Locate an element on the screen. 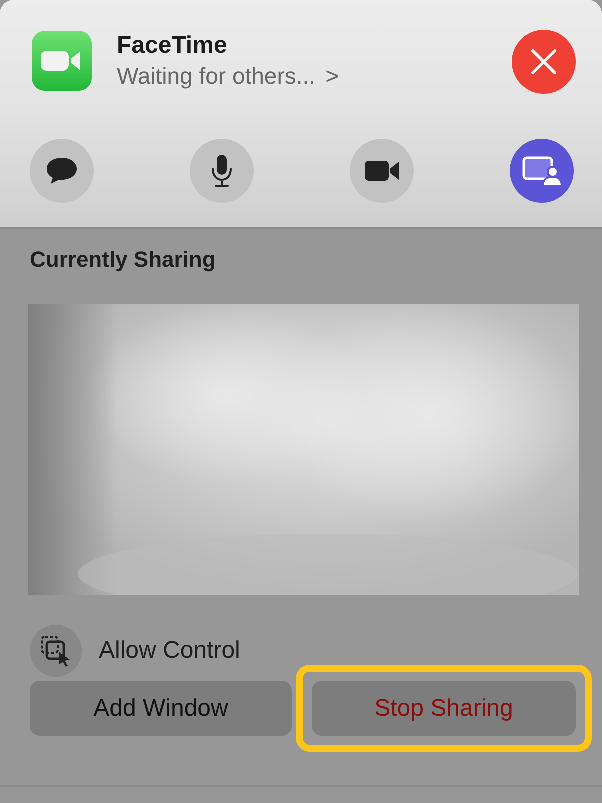 The image size is (602, 803). allow-control-button is located at coordinates (56, 651).